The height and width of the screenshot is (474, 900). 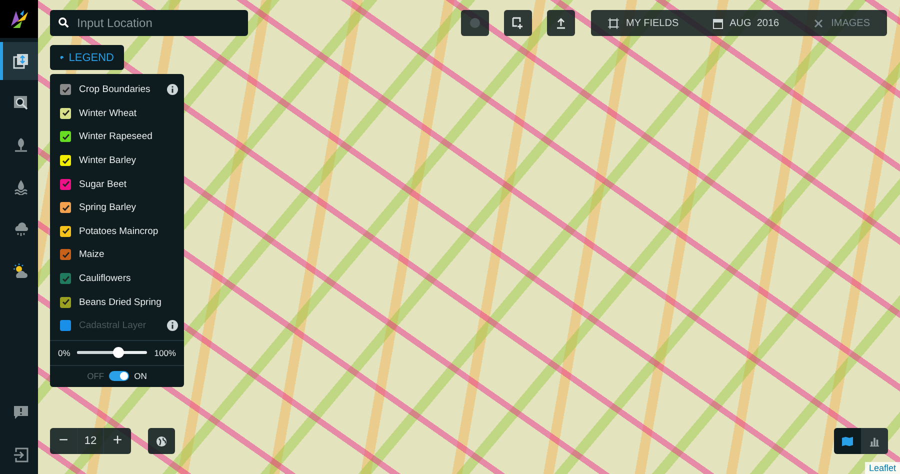 I want to click on layer-label: Cauliflowers, so click(x=105, y=278).